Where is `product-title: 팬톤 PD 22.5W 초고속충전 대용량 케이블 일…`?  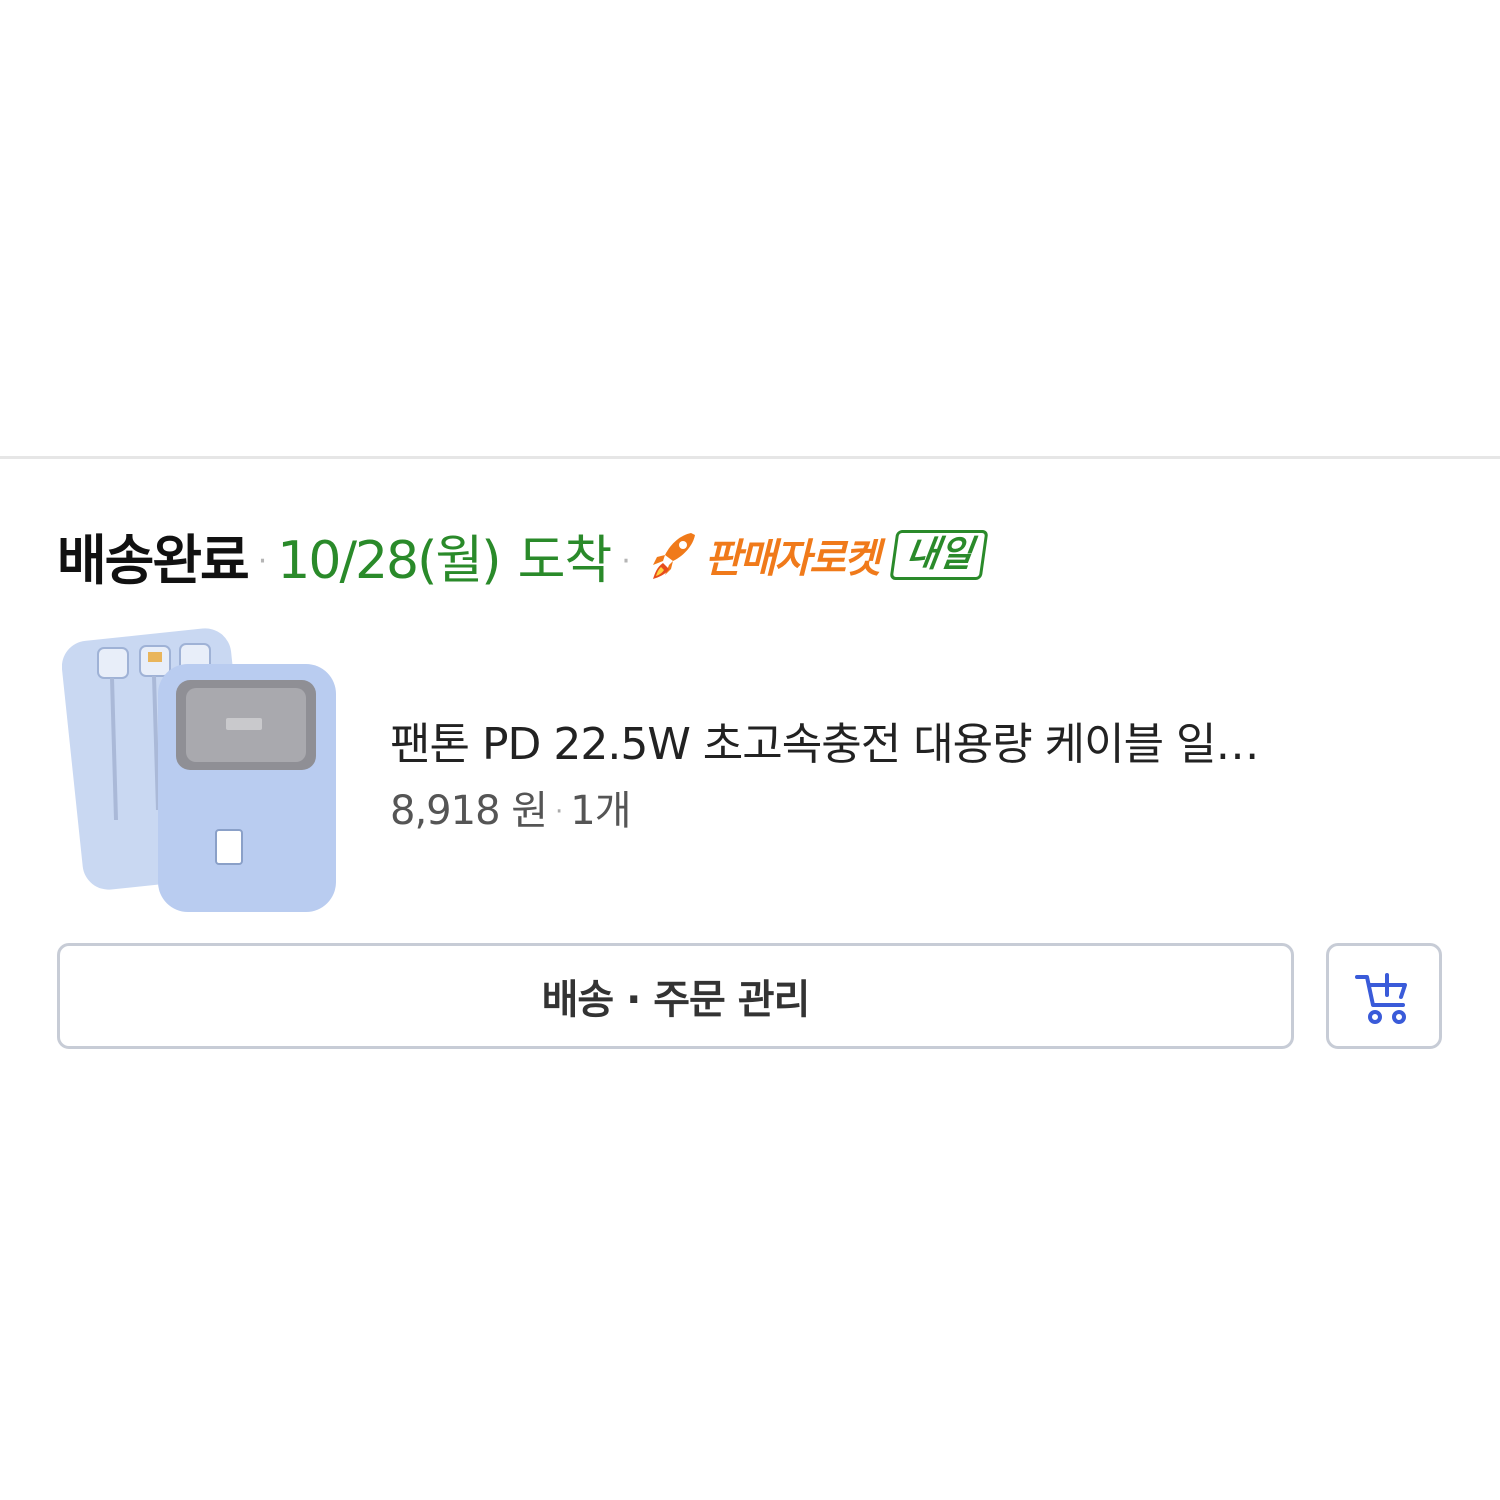 product-title: 팬톤 PD 22.5W 초고속충전 대용량 케이블 일… is located at coordinates (905, 740).